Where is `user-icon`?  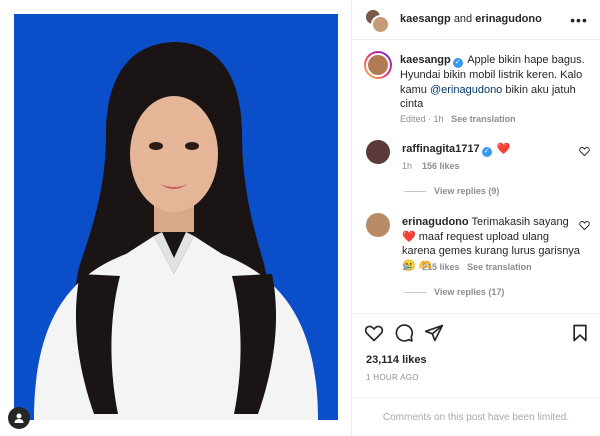
user-icon is located at coordinates (19, 418).